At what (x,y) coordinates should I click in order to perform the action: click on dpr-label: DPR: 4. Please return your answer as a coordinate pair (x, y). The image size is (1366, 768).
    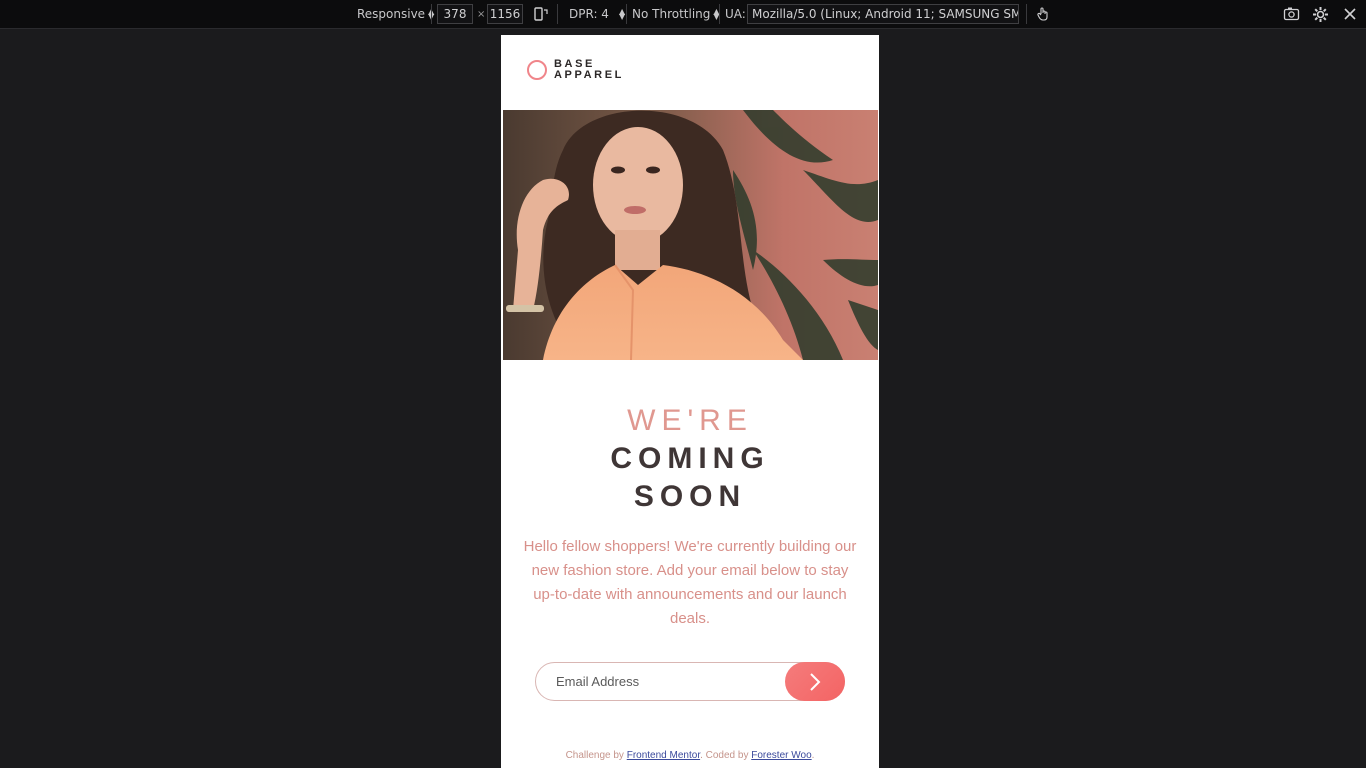
    Looking at the image, I should click on (589, 14).